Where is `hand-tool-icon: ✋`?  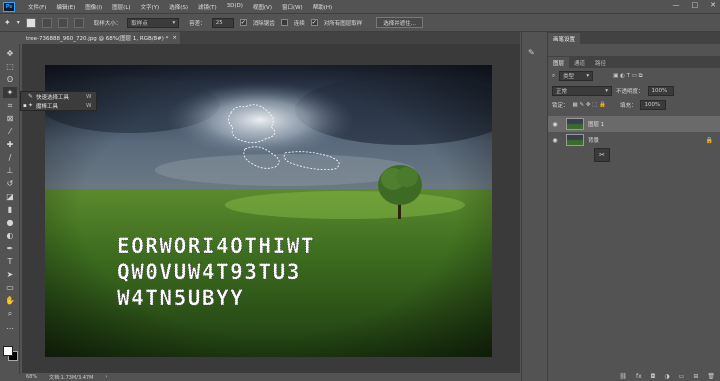 hand-tool-icon: ✋ is located at coordinates (10, 300).